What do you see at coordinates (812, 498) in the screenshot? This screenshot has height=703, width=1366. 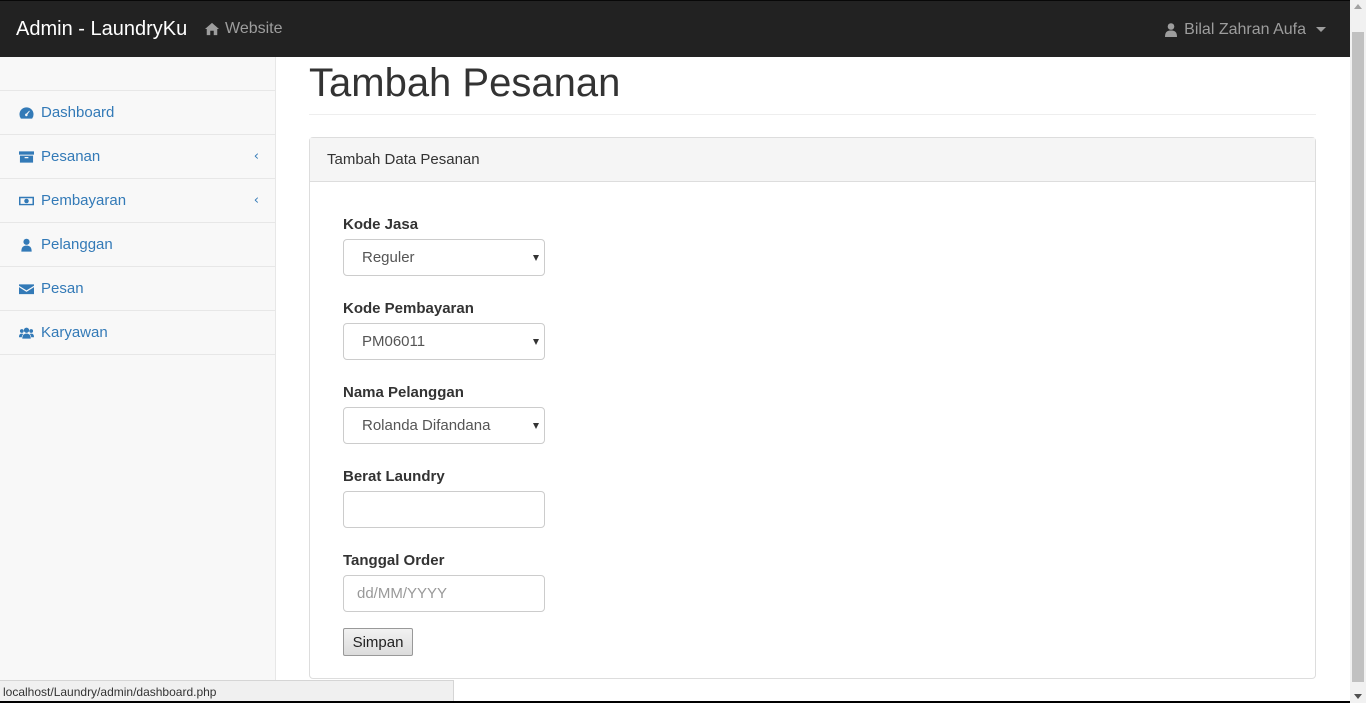 I see `berat-laundry-group: Berat Laundry` at bounding box center [812, 498].